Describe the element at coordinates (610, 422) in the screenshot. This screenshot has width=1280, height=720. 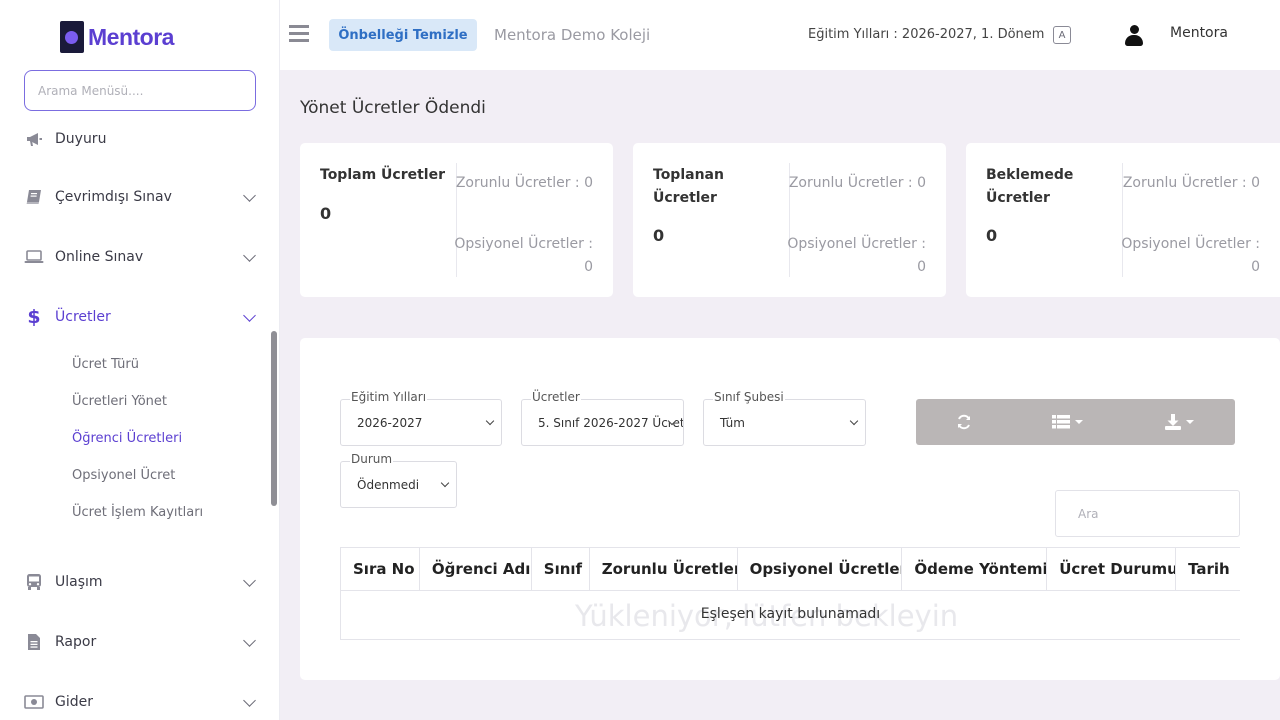
I see `select-value: 5. Sınıf 2026-2027 Ücretleri` at that location.